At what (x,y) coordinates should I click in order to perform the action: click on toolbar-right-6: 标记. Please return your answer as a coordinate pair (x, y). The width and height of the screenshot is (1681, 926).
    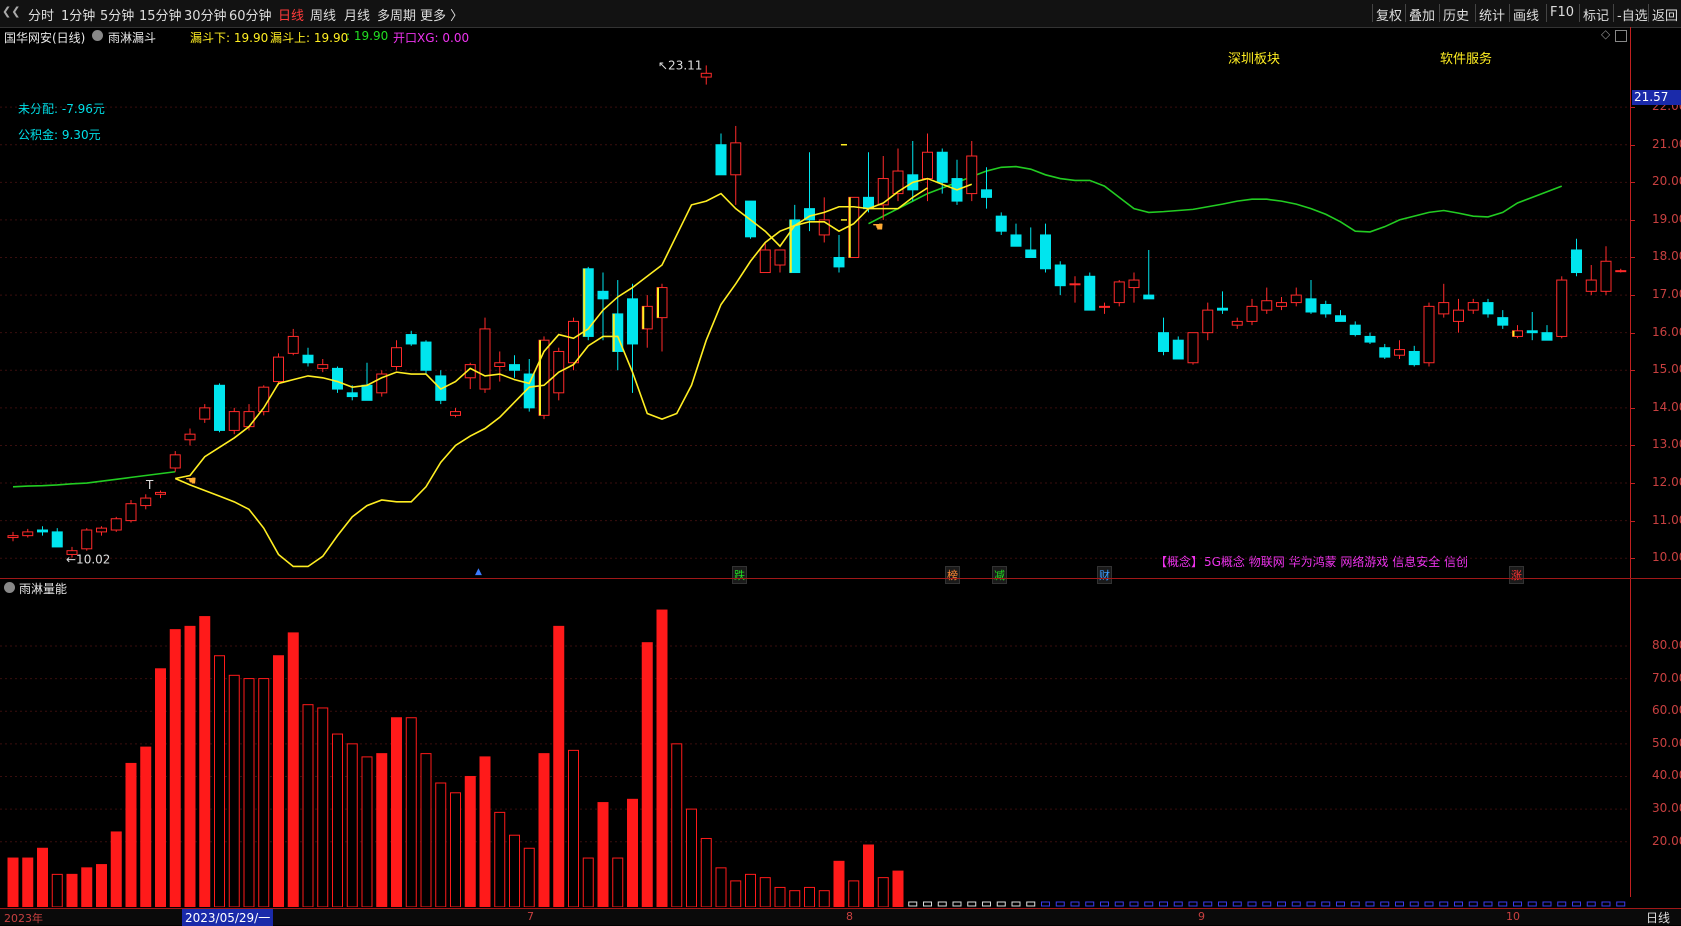
    Looking at the image, I should click on (1596, 14).